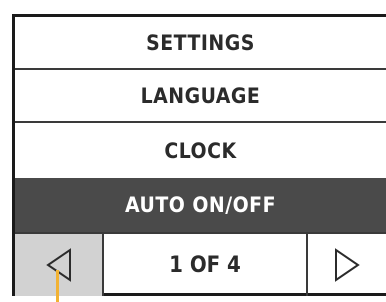  Describe the element at coordinates (57, 286) in the screenshot. I see `pointer-line` at that location.